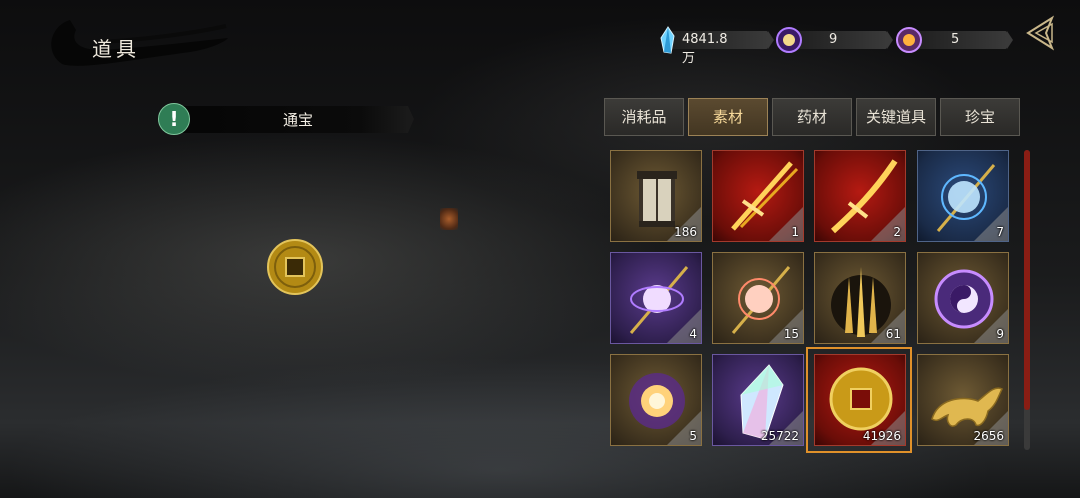 This screenshot has width=1080, height=498. Describe the element at coordinates (1041, 33) in the screenshot. I see `back-button` at that location.